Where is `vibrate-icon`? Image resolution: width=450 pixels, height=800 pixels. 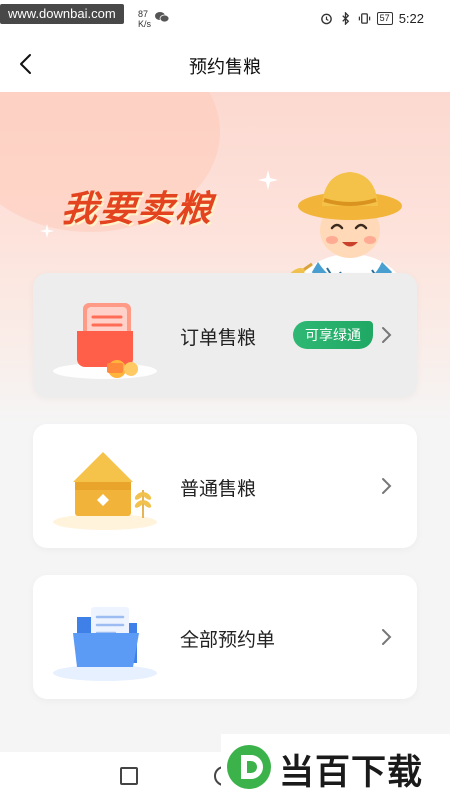
vibrate-icon is located at coordinates (364, 18).